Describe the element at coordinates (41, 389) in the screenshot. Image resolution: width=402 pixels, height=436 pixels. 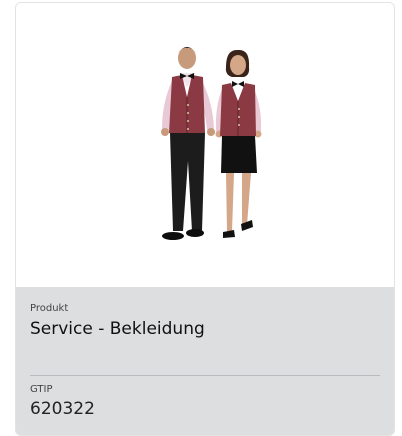
I see `gtip-label: GTIP` at that location.